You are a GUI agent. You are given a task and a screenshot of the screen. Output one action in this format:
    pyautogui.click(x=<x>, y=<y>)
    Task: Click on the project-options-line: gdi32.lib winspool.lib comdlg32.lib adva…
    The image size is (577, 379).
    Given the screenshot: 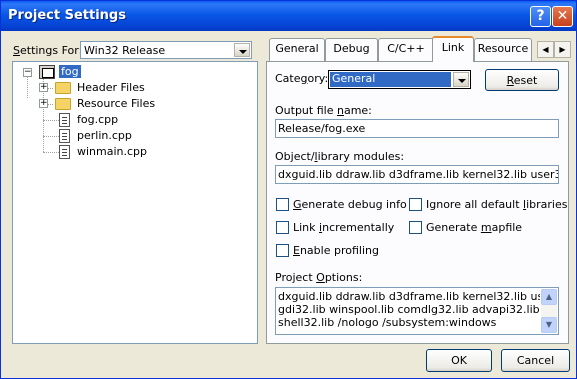 What is the action you would take?
    pyautogui.click(x=409, y=309)
    